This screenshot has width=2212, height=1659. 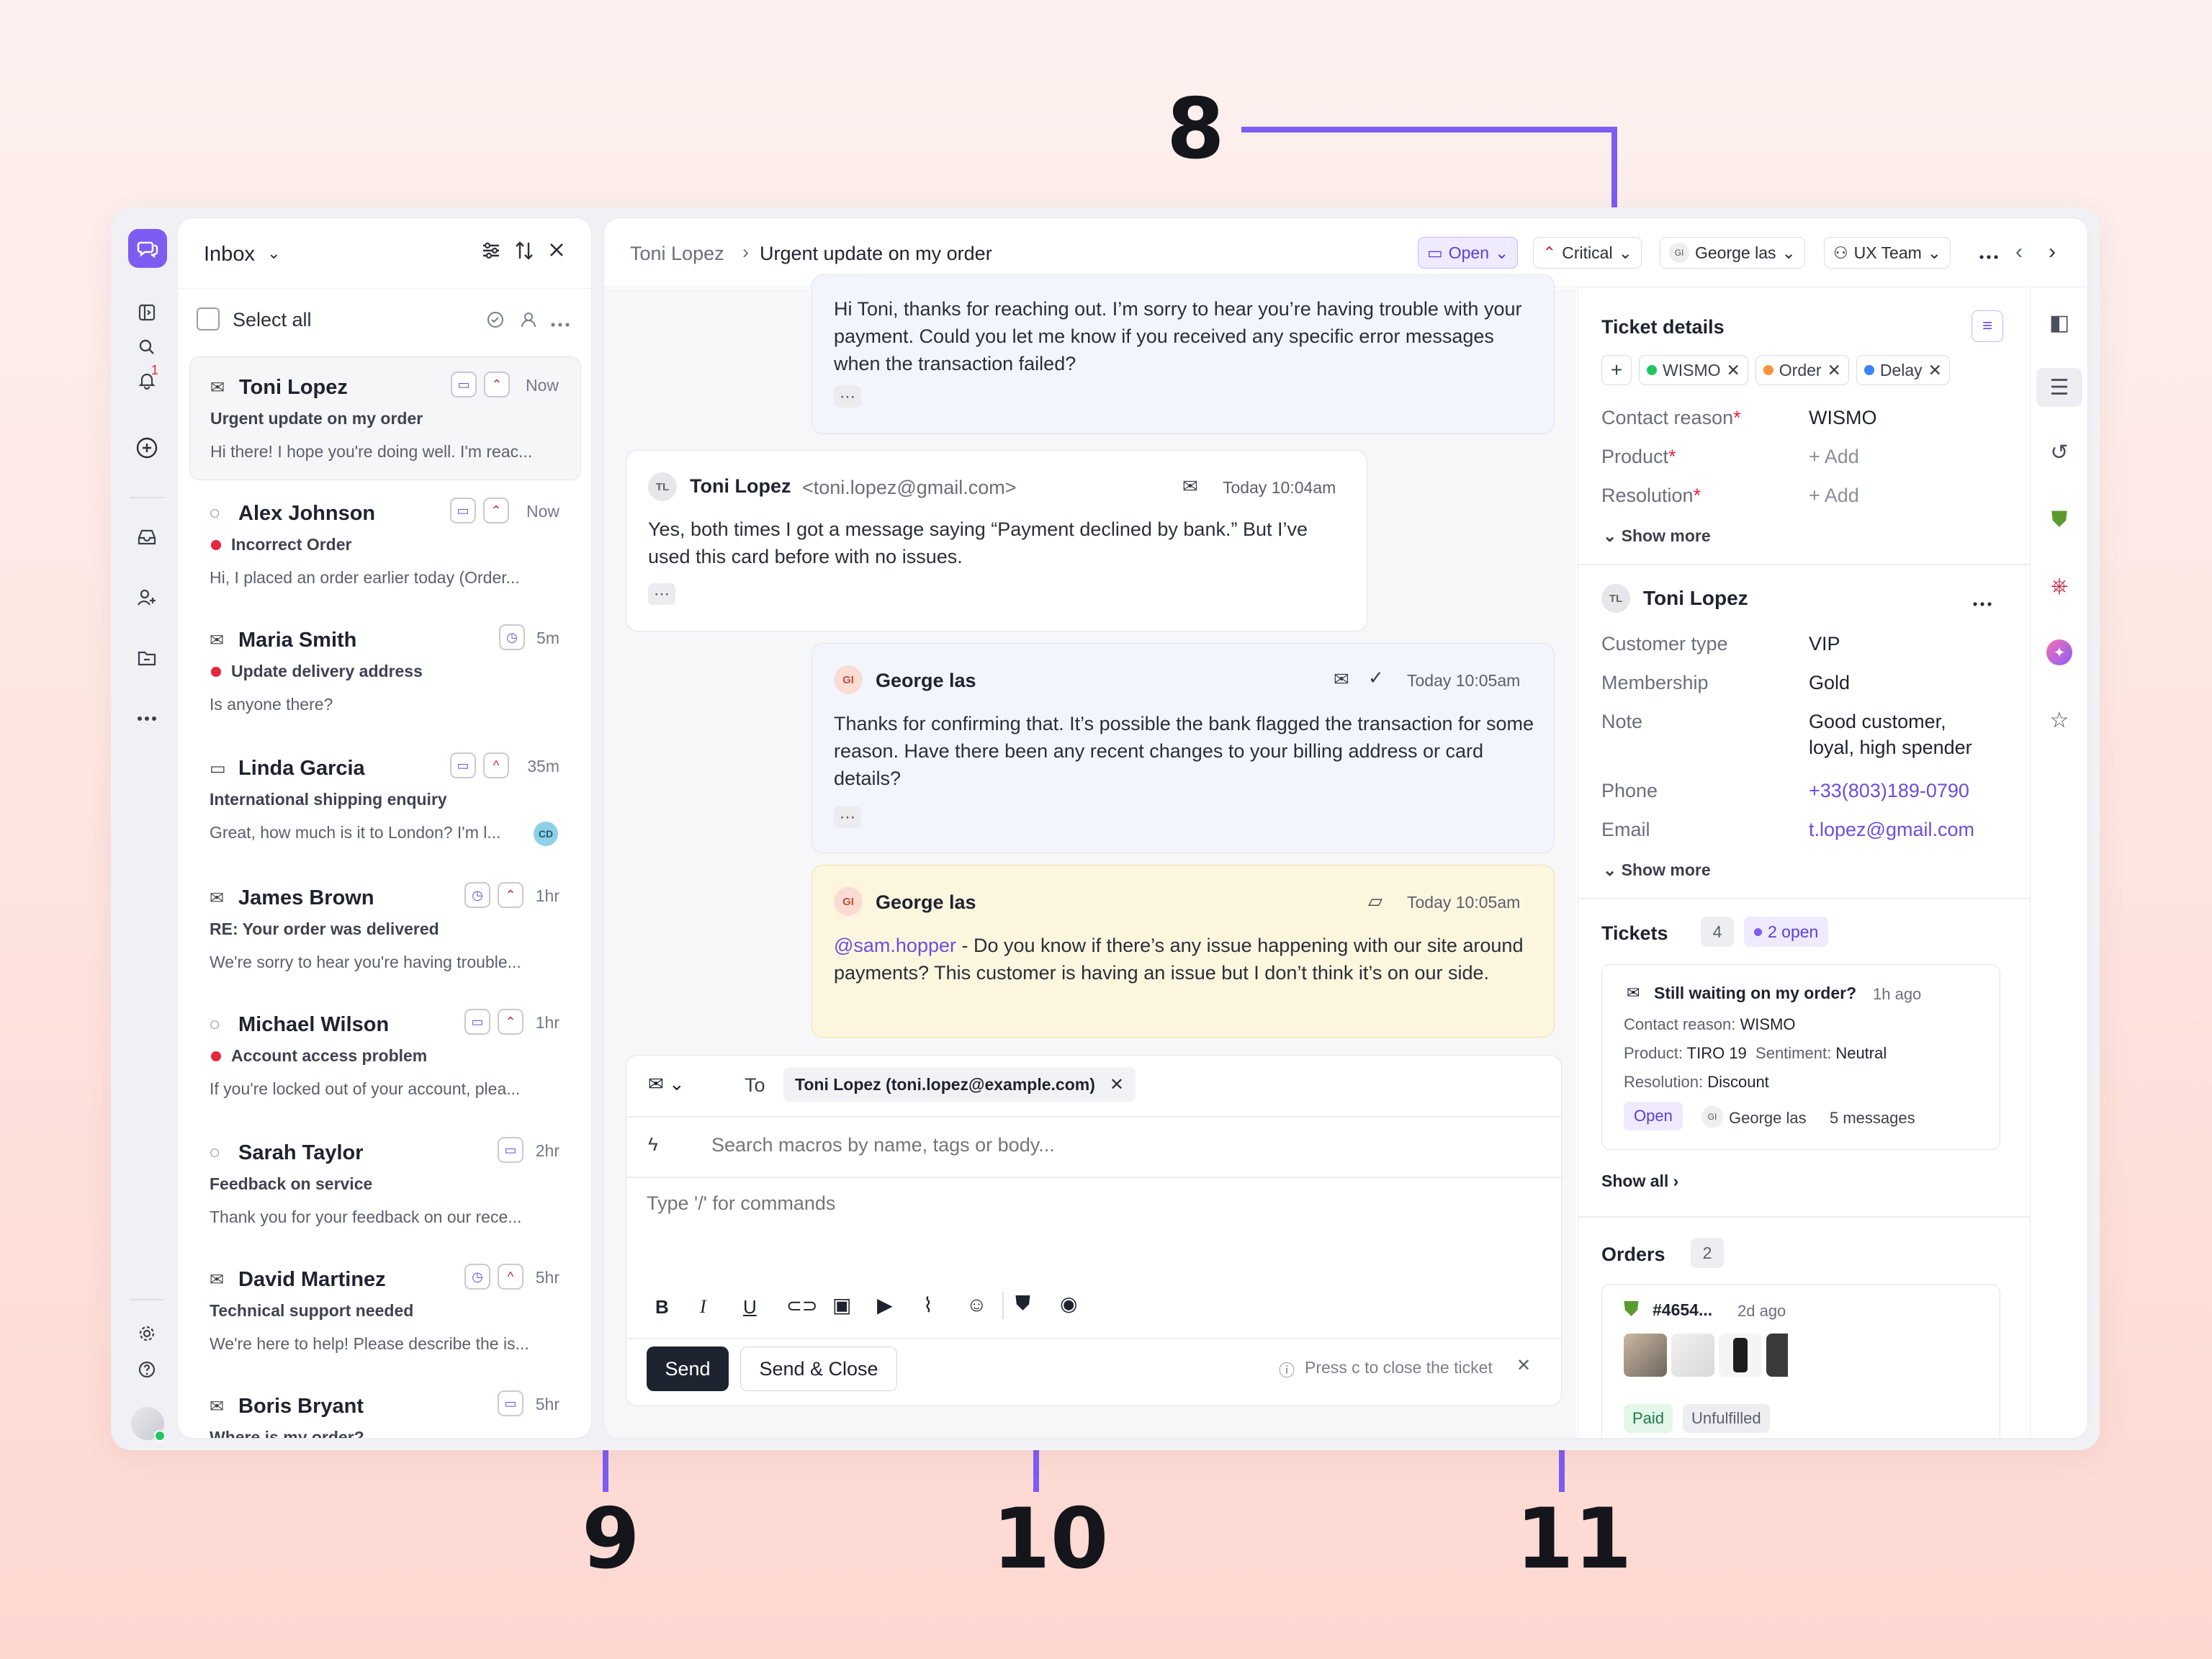 What do you see at coordinates (217, 1280) in the screenshot?
I see `email-icon: ✉` at bounding box center [217, 1280].